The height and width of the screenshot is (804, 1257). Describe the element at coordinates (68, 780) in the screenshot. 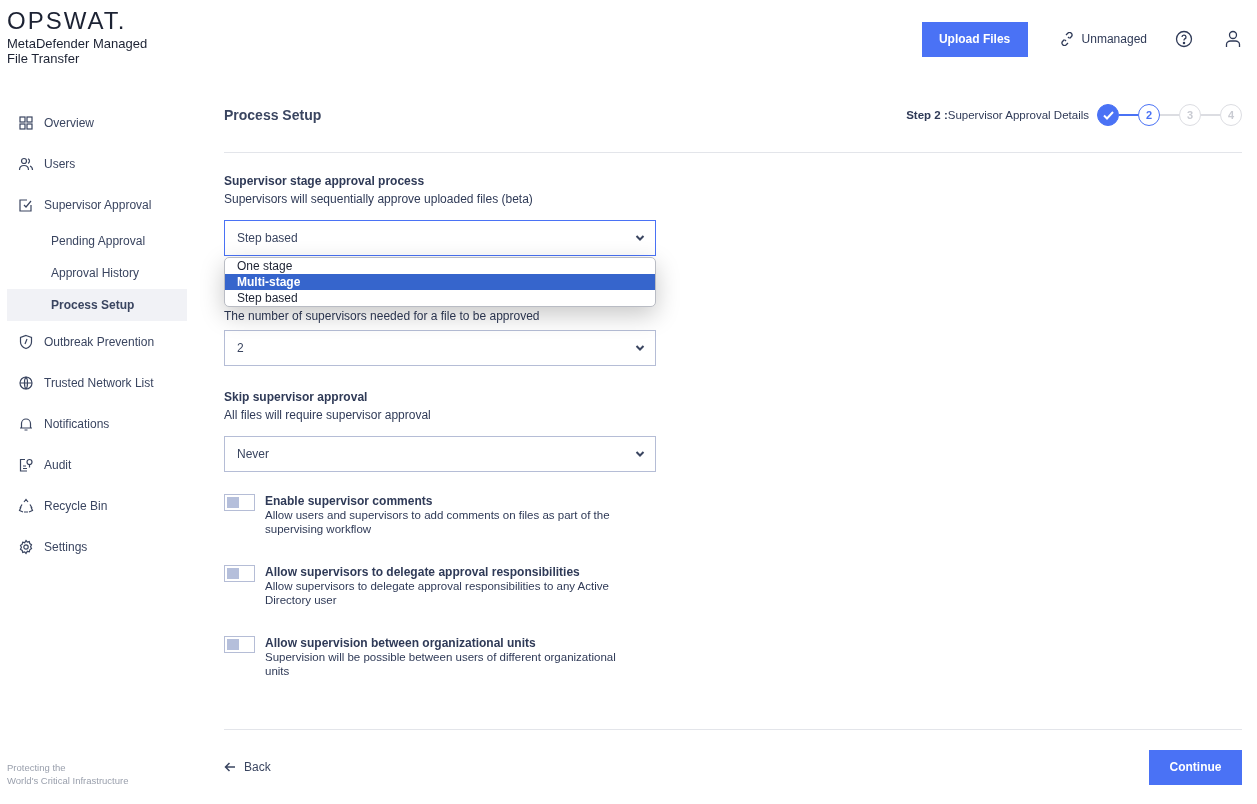

I see `tagline: World's Critical Infrastructure` at that location.